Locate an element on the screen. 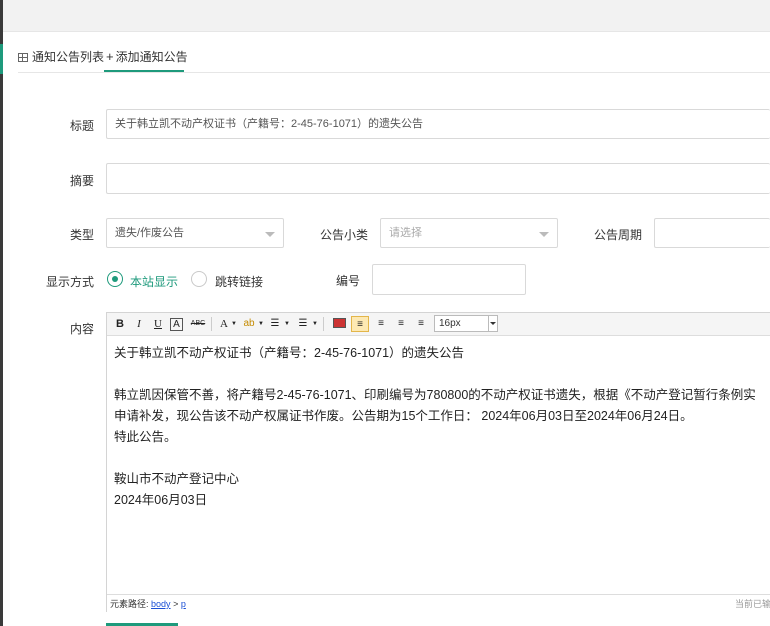 The image size is (770, 626). radio-redirect-link-label: 跳转链接 is located at coordinates (239, 282).